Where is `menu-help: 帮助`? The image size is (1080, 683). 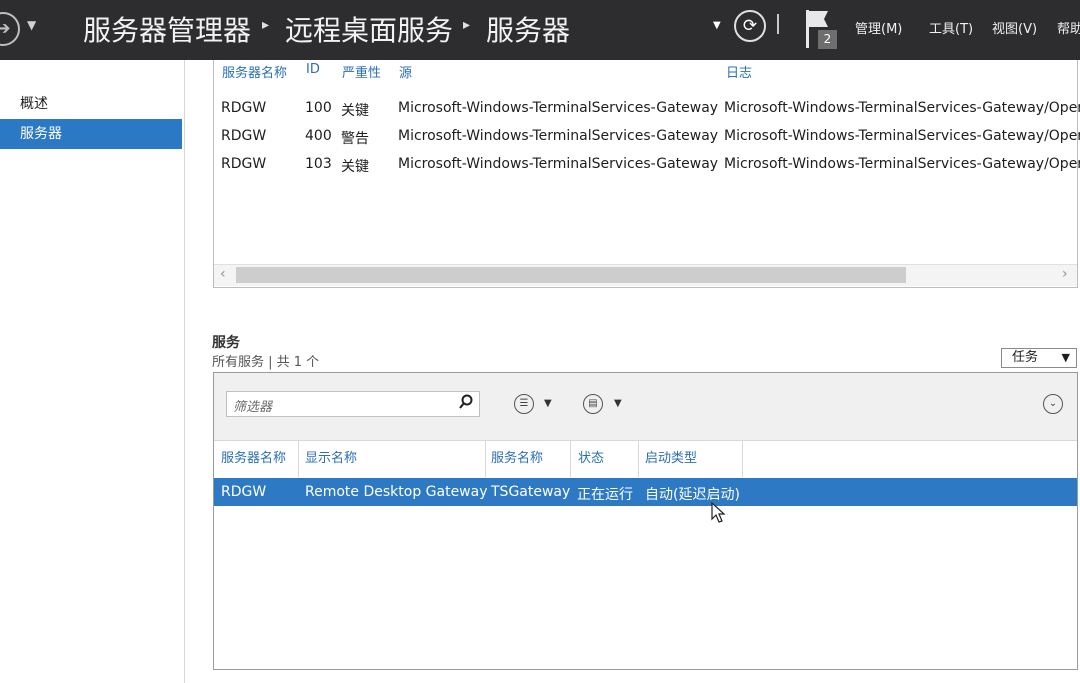
menu-help: 帮助 is located at coordinates (1068, 27).